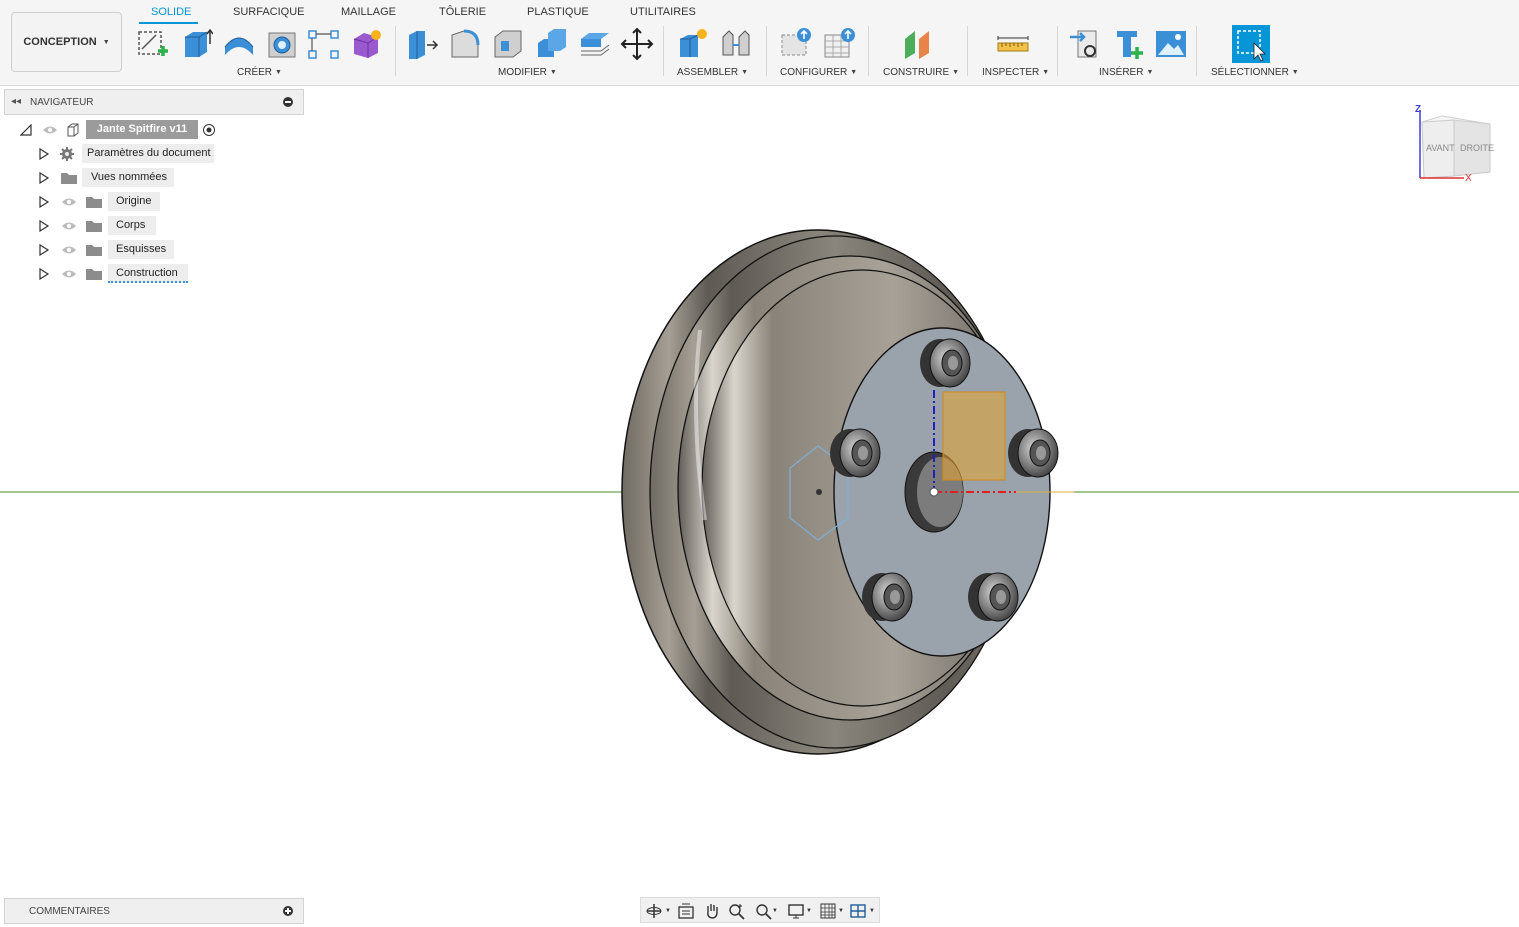  What do you see at coordinates (828, 911) in the screenshot?
I see `grid-snaps-icon` at bounding box center [828, 911].